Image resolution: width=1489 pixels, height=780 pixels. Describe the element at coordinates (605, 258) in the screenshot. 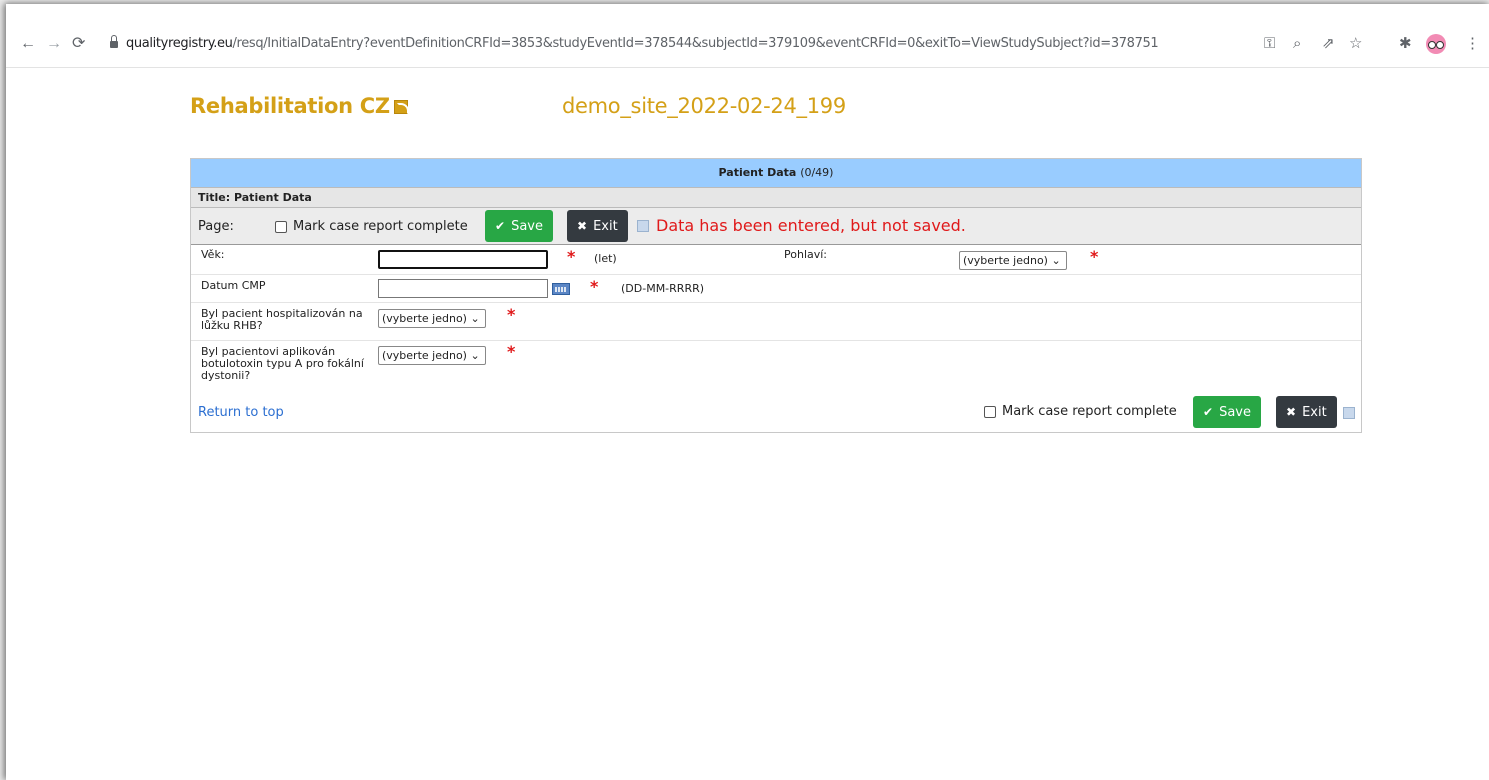

I see `vek-unit-hint: (let)` at that location.